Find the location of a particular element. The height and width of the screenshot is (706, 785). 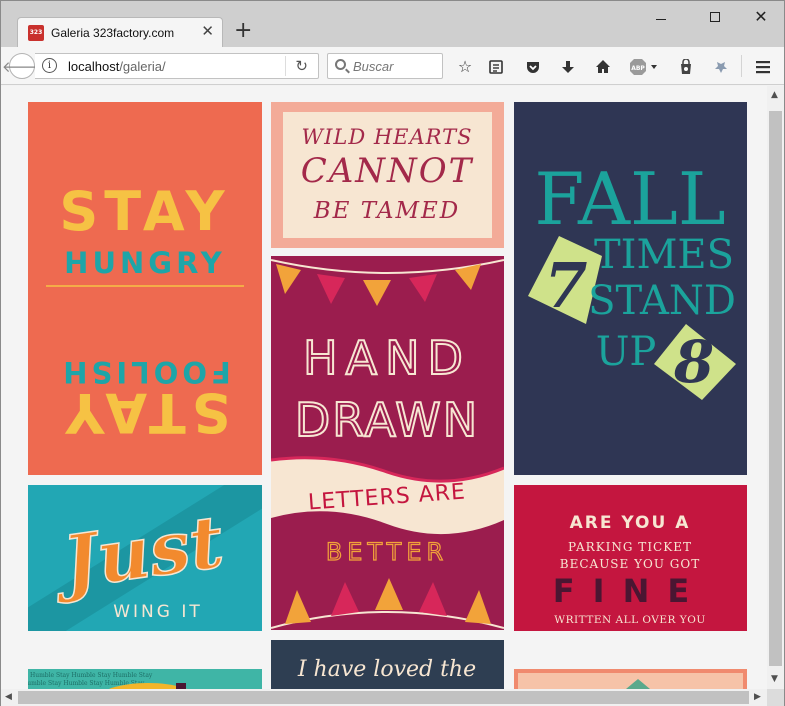

maximize-button is located at coordinates (715, 17).